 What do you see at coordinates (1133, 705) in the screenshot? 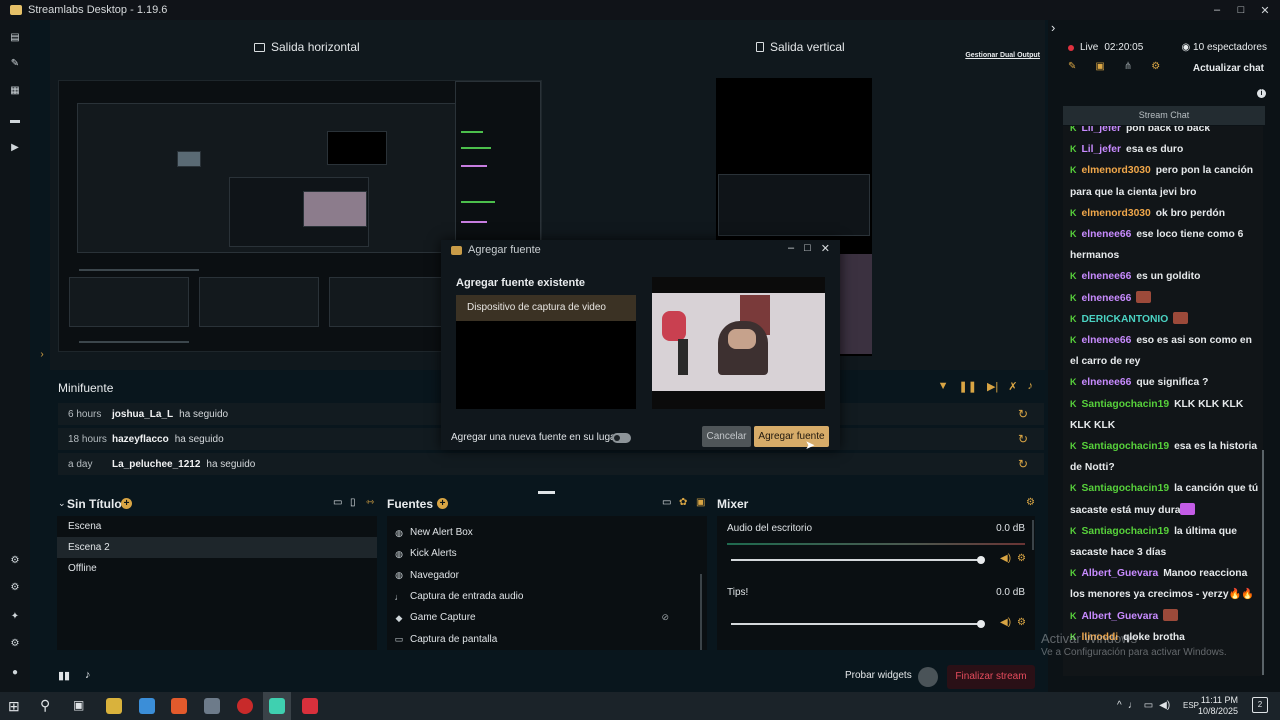
I see `mic-tray-icon: ♩` at bounding box center [1133, 705].